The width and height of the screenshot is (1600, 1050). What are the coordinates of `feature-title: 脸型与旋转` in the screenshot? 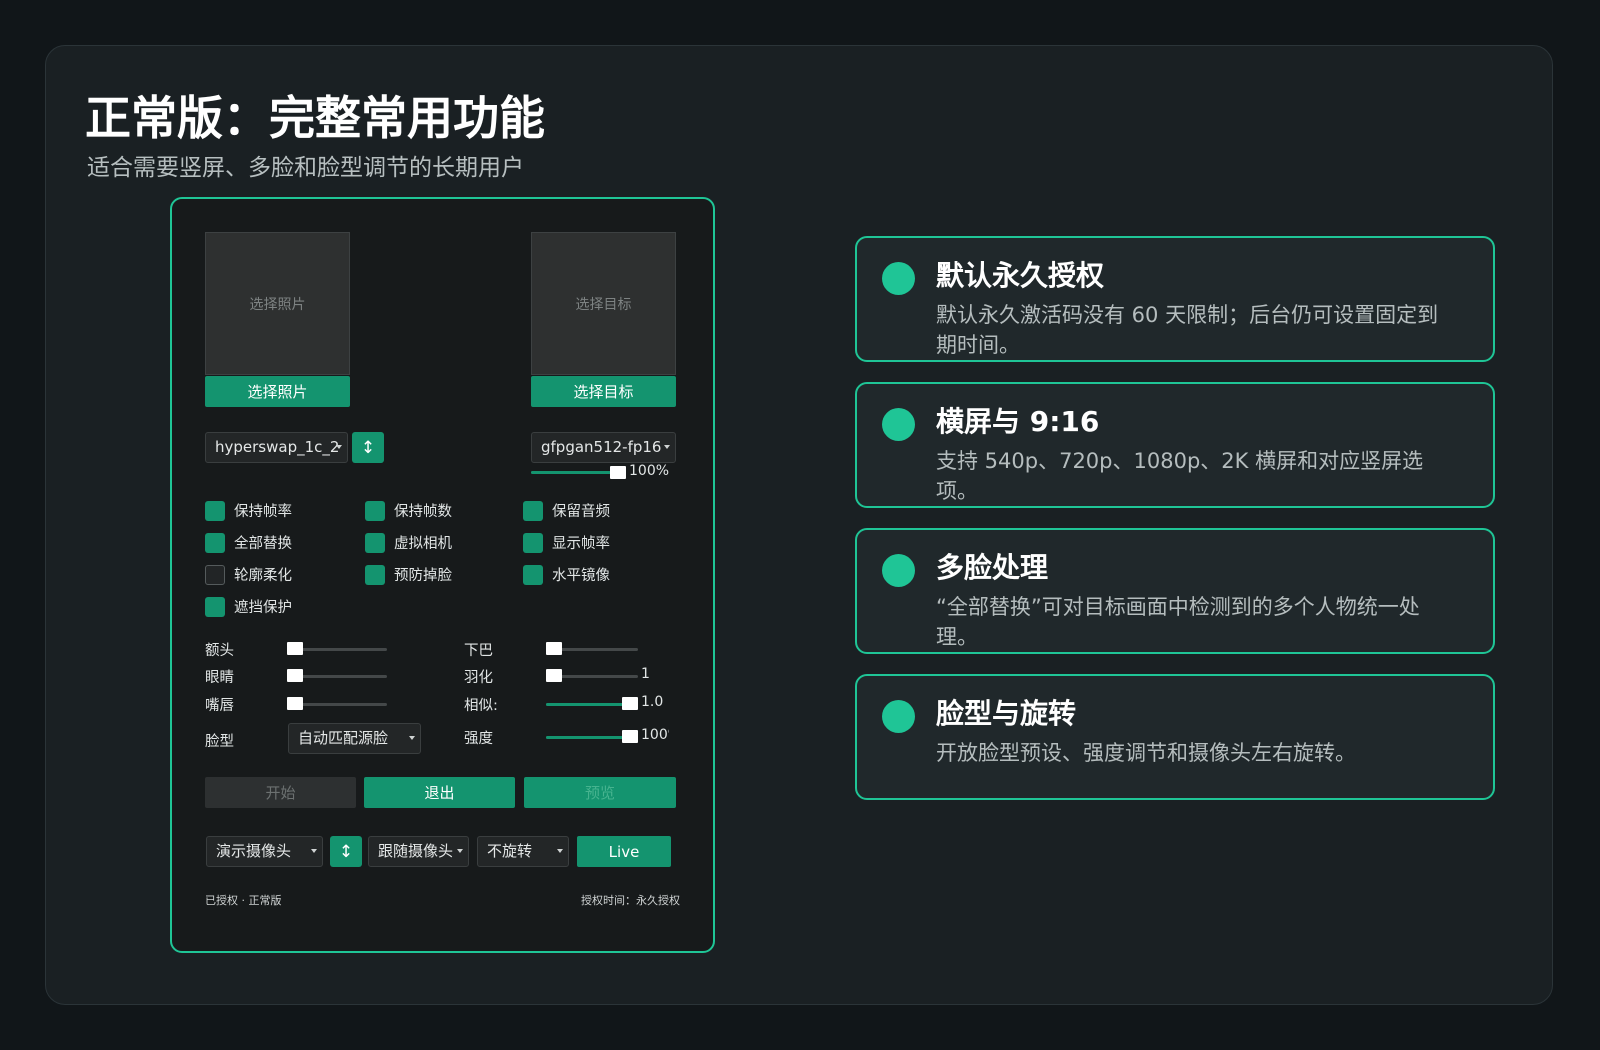 It's located at (1006, 713).